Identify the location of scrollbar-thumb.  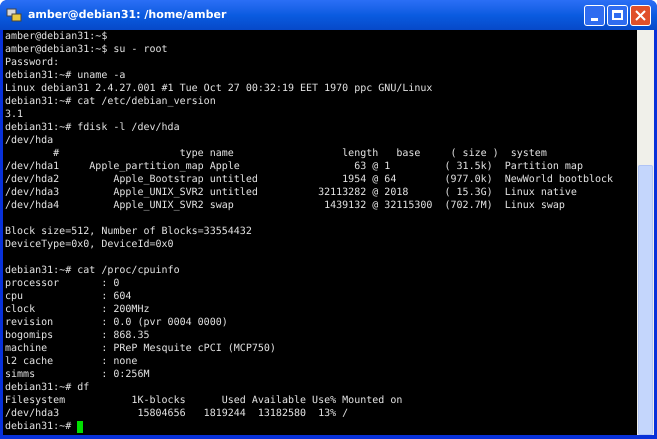
(645, 300).